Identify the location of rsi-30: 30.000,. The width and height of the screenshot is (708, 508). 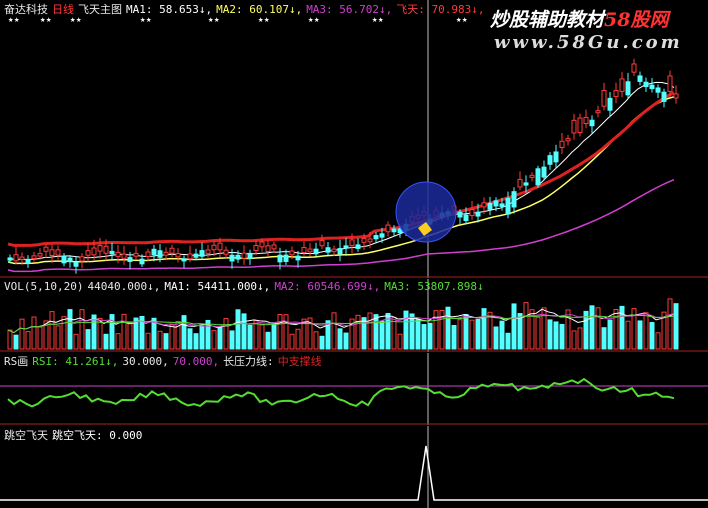
(145, 361).